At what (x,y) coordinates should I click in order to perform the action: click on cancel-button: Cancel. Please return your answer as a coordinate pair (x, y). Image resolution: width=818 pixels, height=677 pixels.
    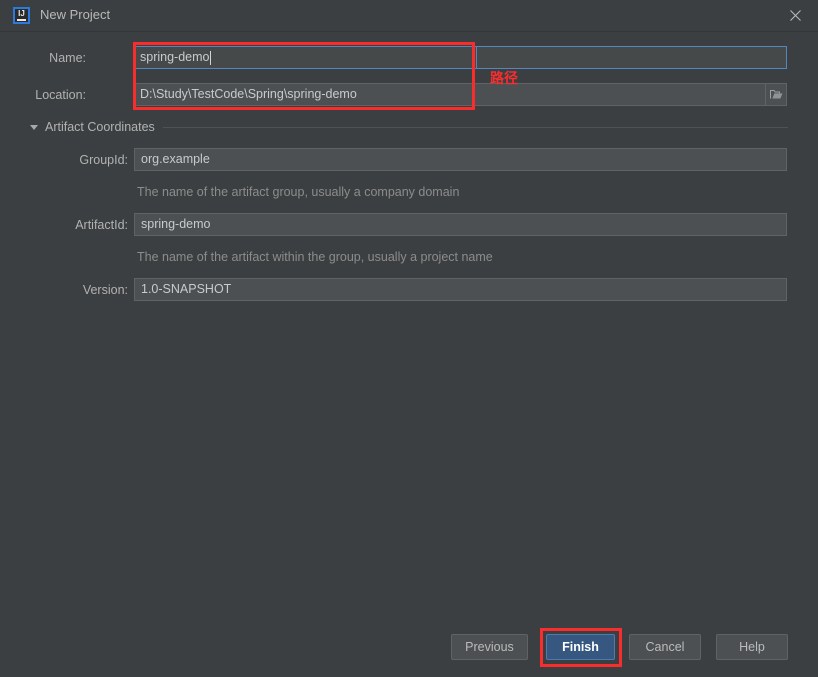
    Looking at the image, I should click on (665, 647).